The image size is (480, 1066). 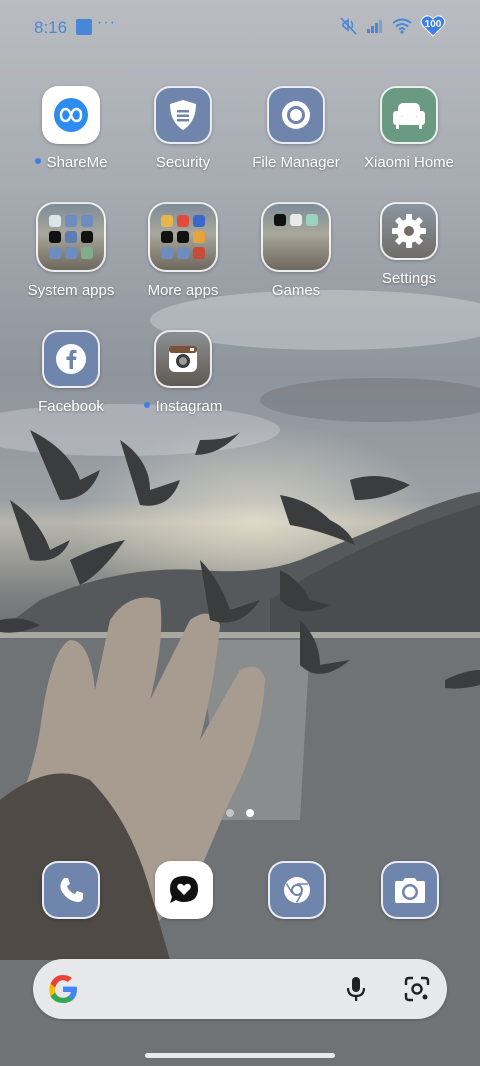 I want to click on phone-icon, so click(x=71, y=890).